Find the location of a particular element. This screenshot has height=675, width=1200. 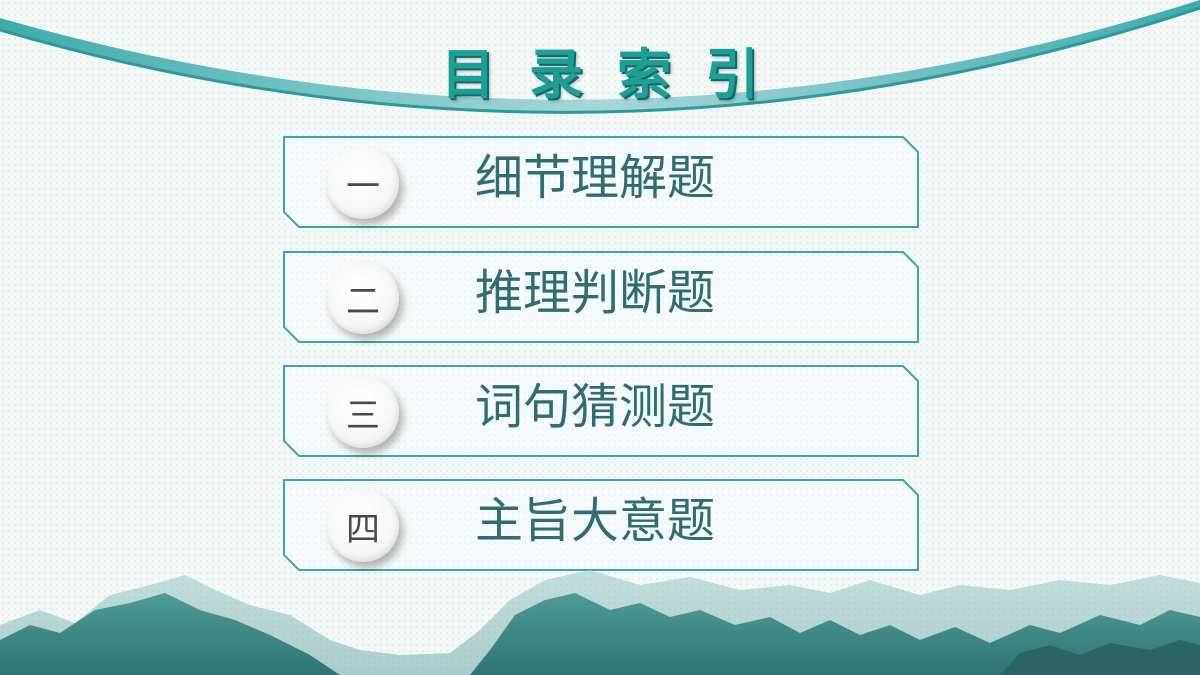

number-badge: 四 is located at coordinates (363, 526).